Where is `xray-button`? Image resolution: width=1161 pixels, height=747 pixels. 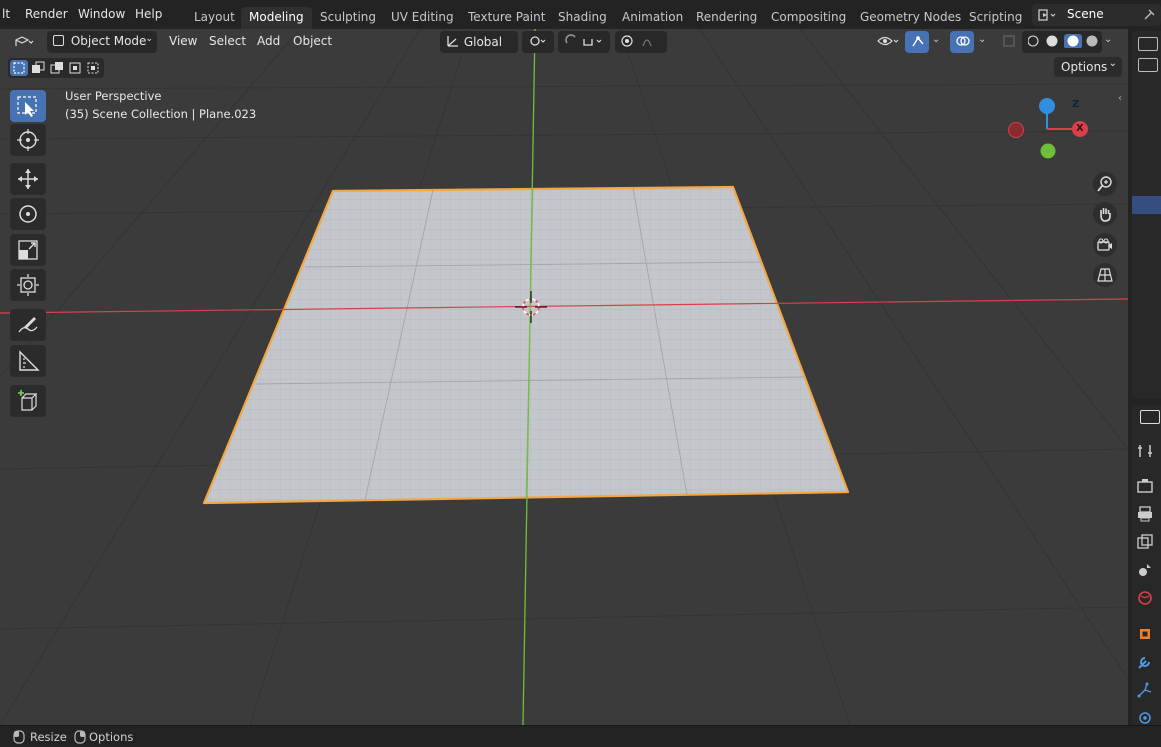 xray-button is located at coordinates (1007, 42).